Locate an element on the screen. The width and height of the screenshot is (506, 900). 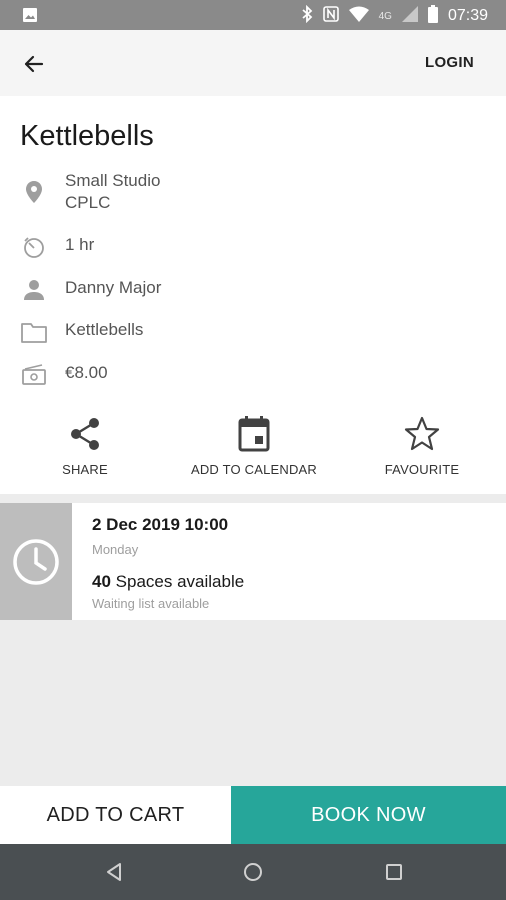
location-text: Small Studio CPLC is located at coordinates (112, 192).